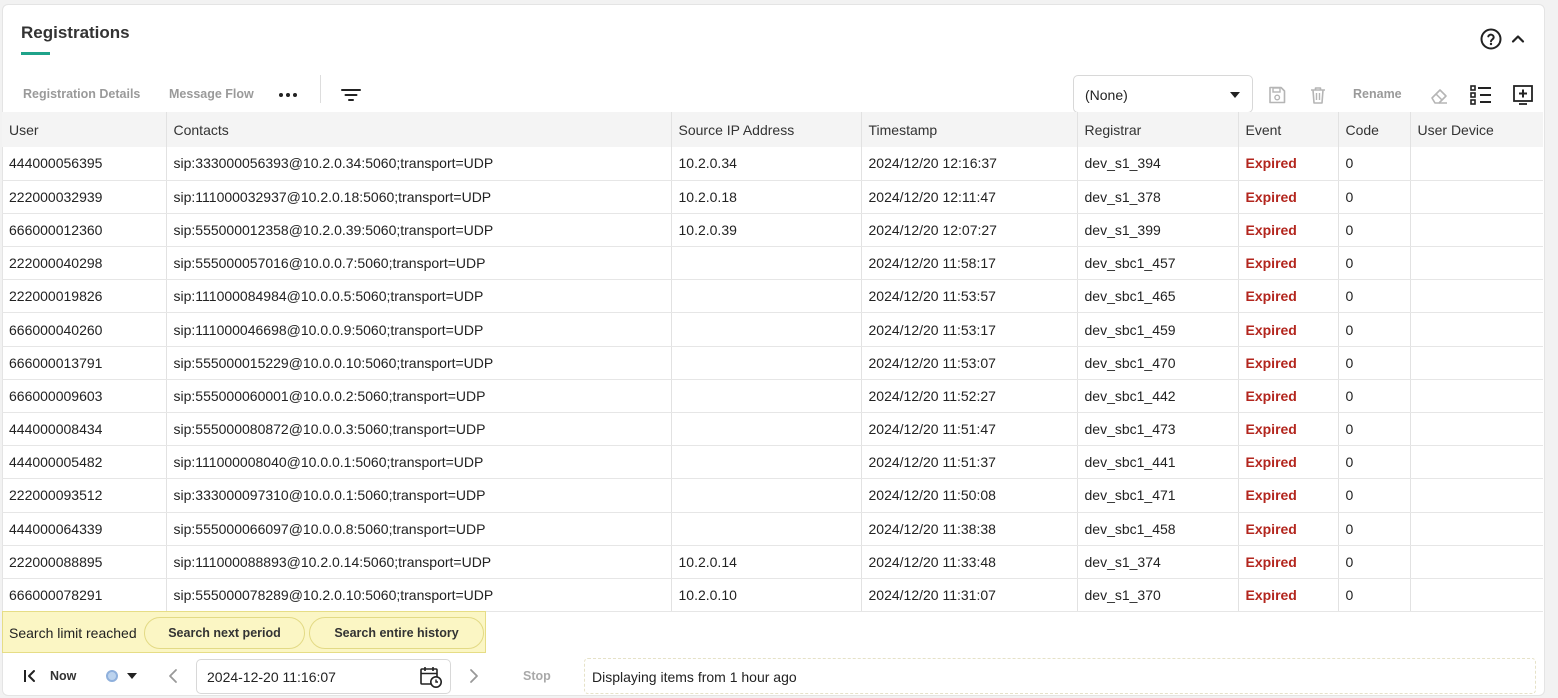 Image resolution: width=1558 pixels, height=698 pixels. What do you see at coordinates (969, 164) in the screenshot?
I see `cell-timestamp: 2024/12/20 12:16:37` at bounding box center [969, 164].